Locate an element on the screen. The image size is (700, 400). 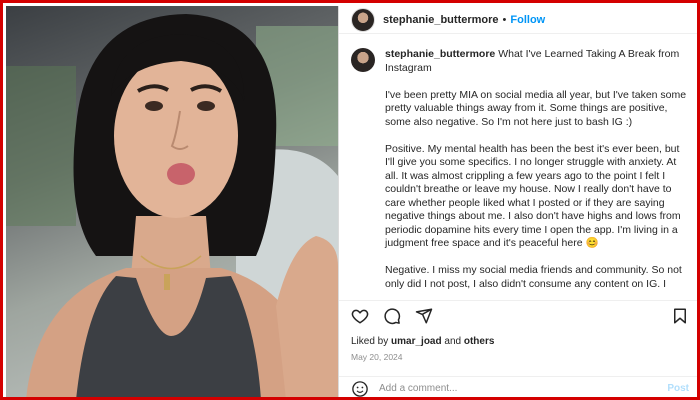
comment-input is located at coordinates (523, 388).